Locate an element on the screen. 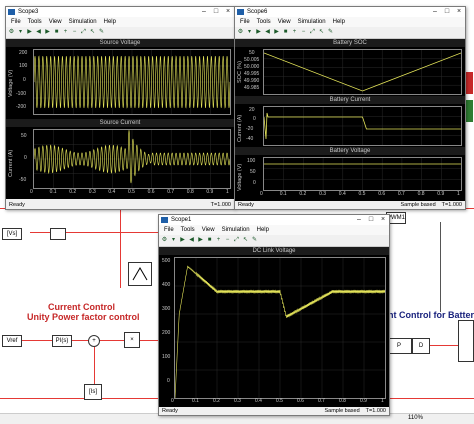 This screenshot has height=424, width=474. y-tick-label: 0 is located at coordinates (254, 119).